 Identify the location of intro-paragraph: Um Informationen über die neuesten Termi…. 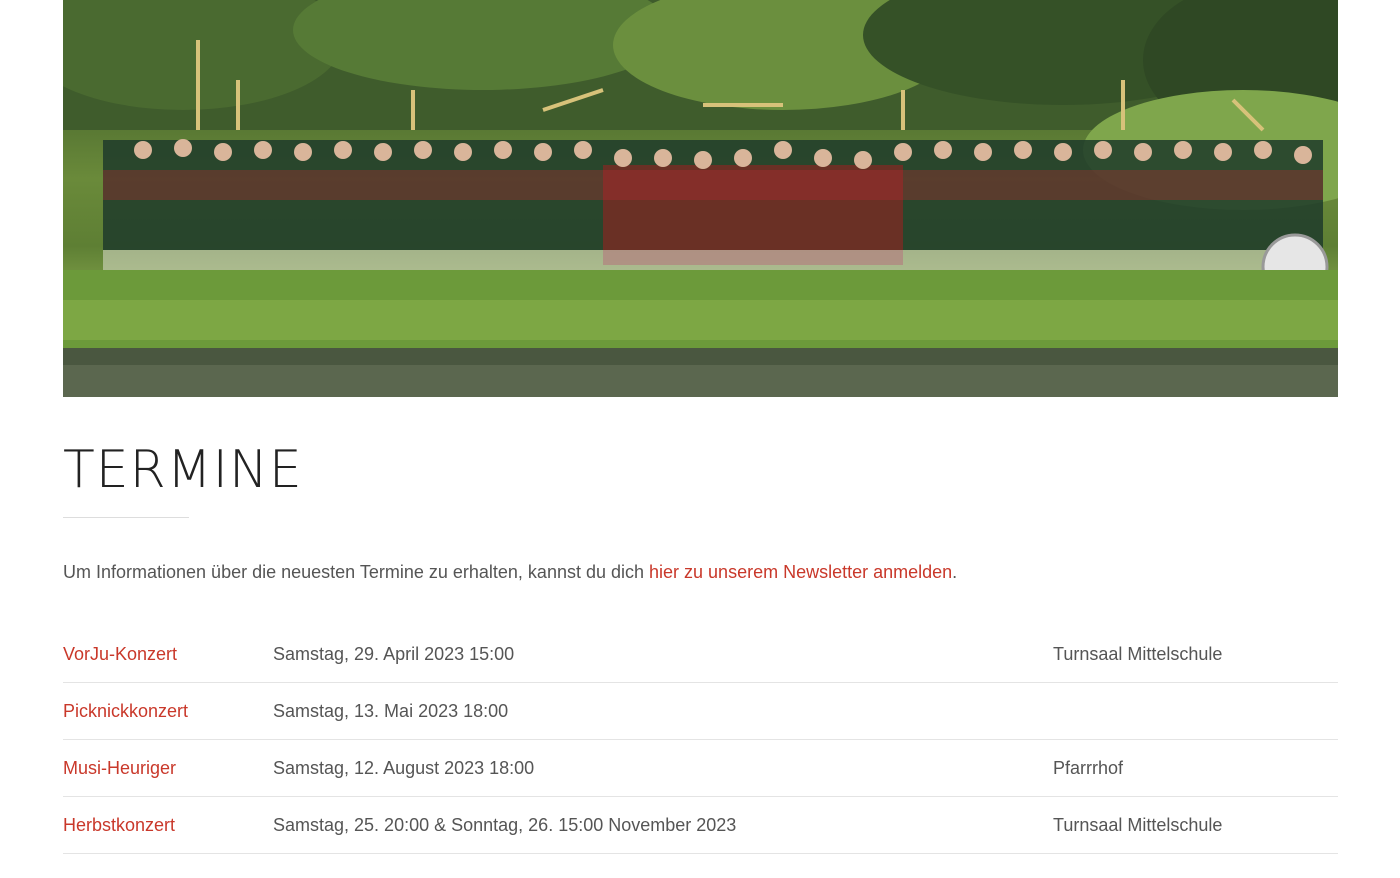
(510, 572).